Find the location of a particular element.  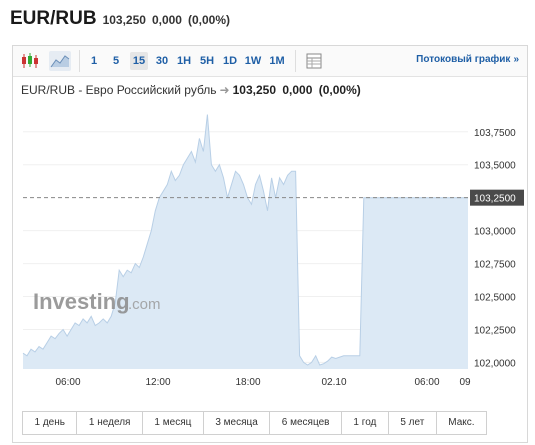

streaming-chart-link: Потоковый график» is located at coordinates (467, 59).